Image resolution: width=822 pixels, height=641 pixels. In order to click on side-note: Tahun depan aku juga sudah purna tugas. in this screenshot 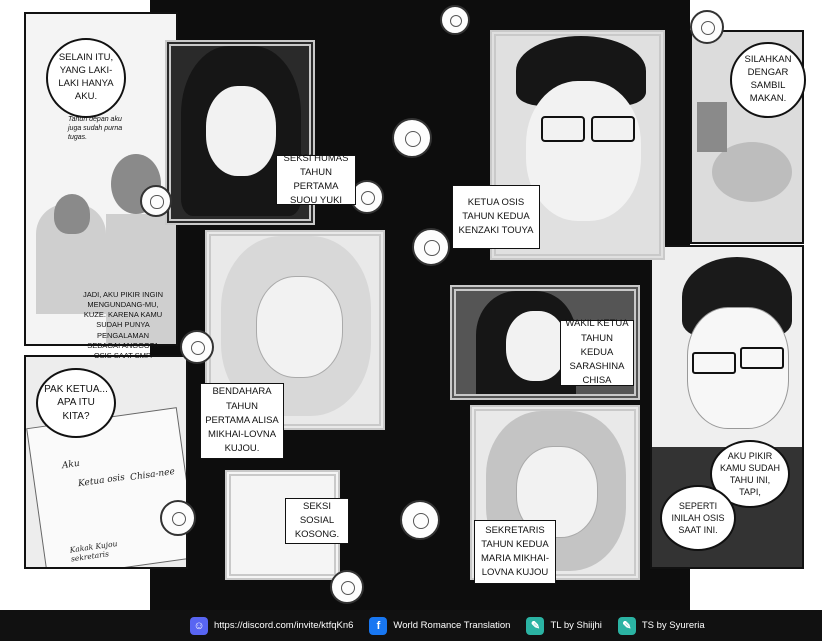, I will do `click(95, 129)`.